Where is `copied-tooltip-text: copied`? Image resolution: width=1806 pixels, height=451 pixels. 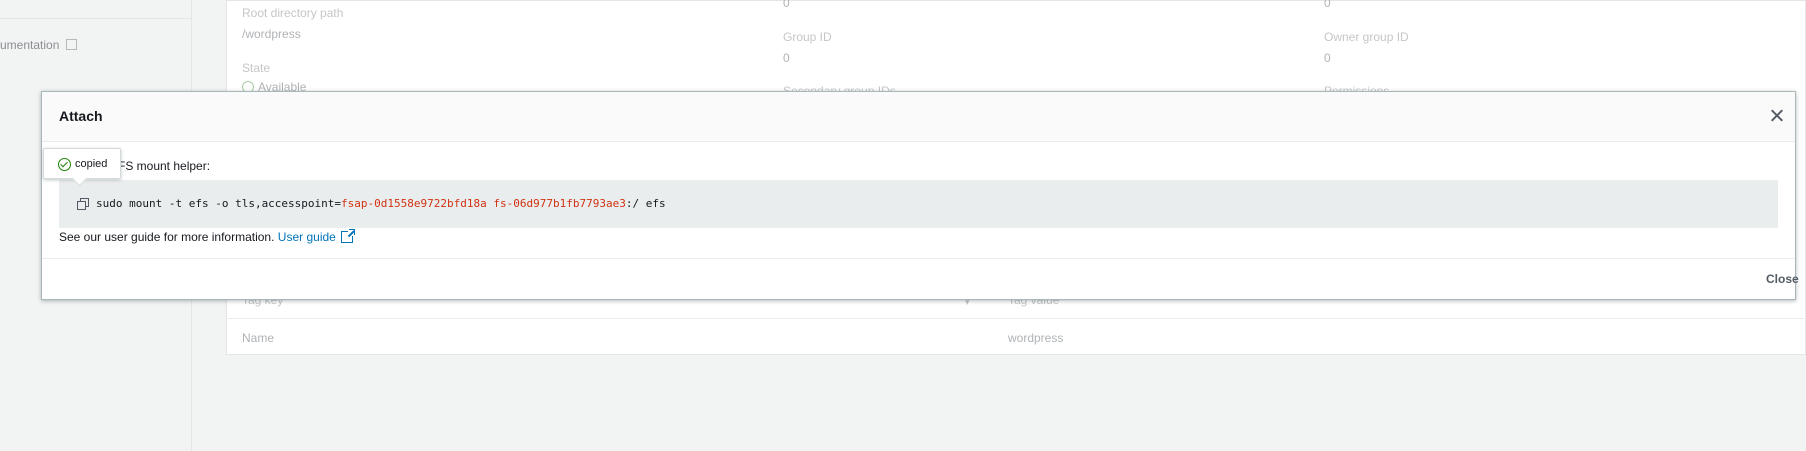 copied-tooltip-text: copied is located at coordinates (91, 164).